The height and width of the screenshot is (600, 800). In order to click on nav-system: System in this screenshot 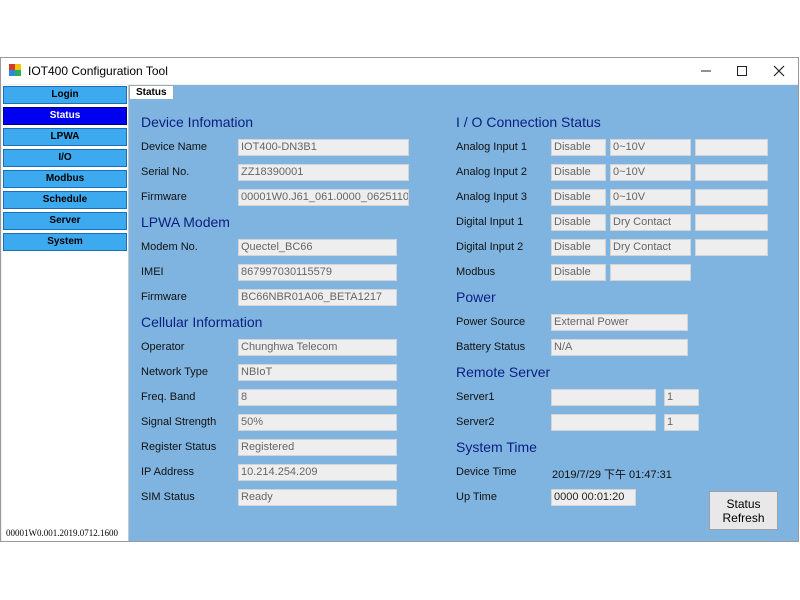, I will do `click(65, 242)`.